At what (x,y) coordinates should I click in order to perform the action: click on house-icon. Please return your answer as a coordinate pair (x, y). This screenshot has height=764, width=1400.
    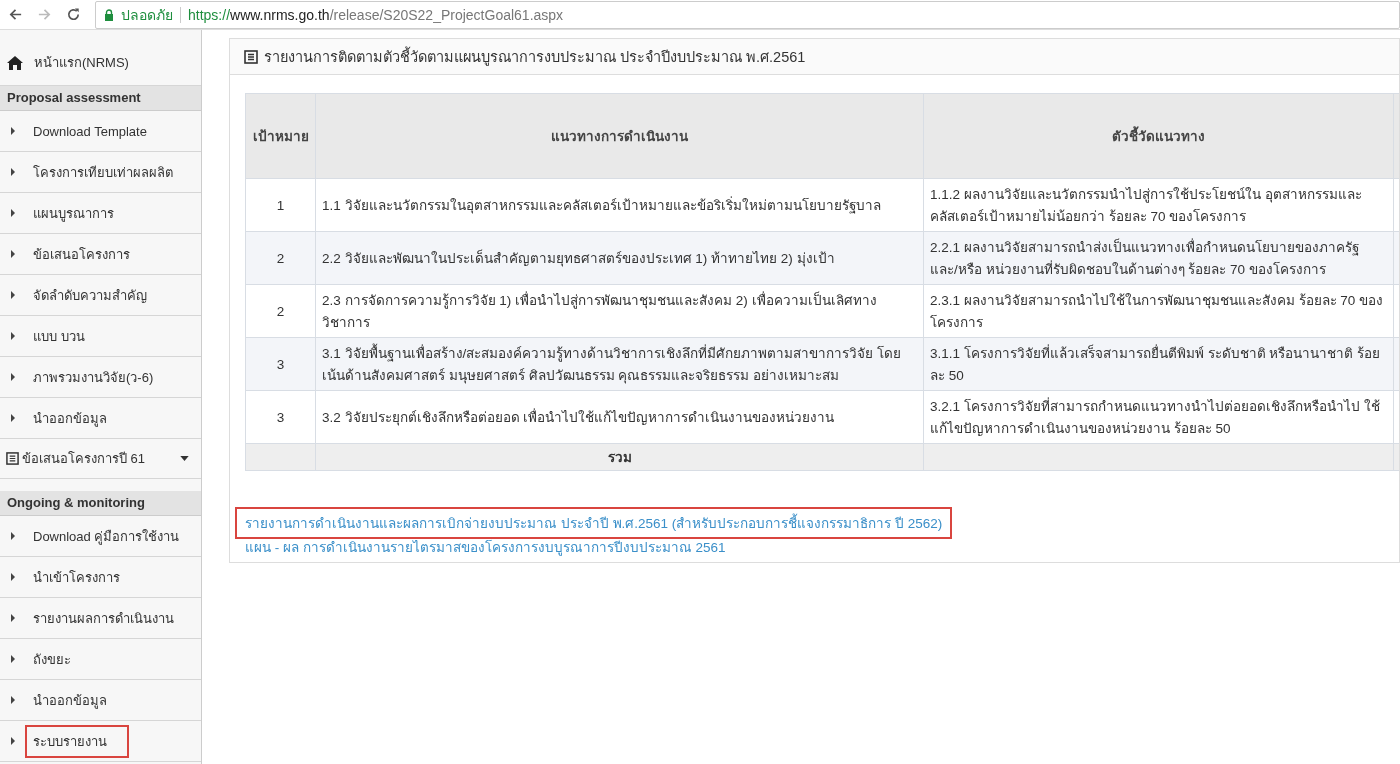
    Looking at the image, I should click on (15, 62).